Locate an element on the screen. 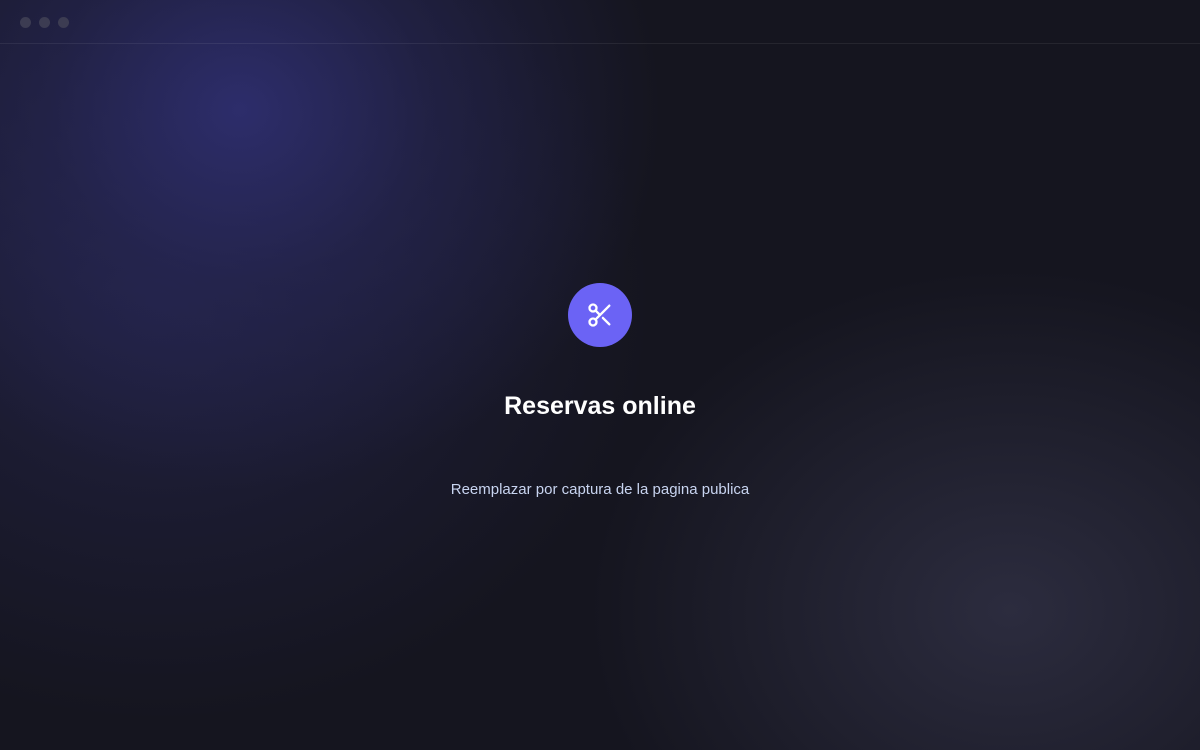  scissors-icon is located at coordinates (599, 315).